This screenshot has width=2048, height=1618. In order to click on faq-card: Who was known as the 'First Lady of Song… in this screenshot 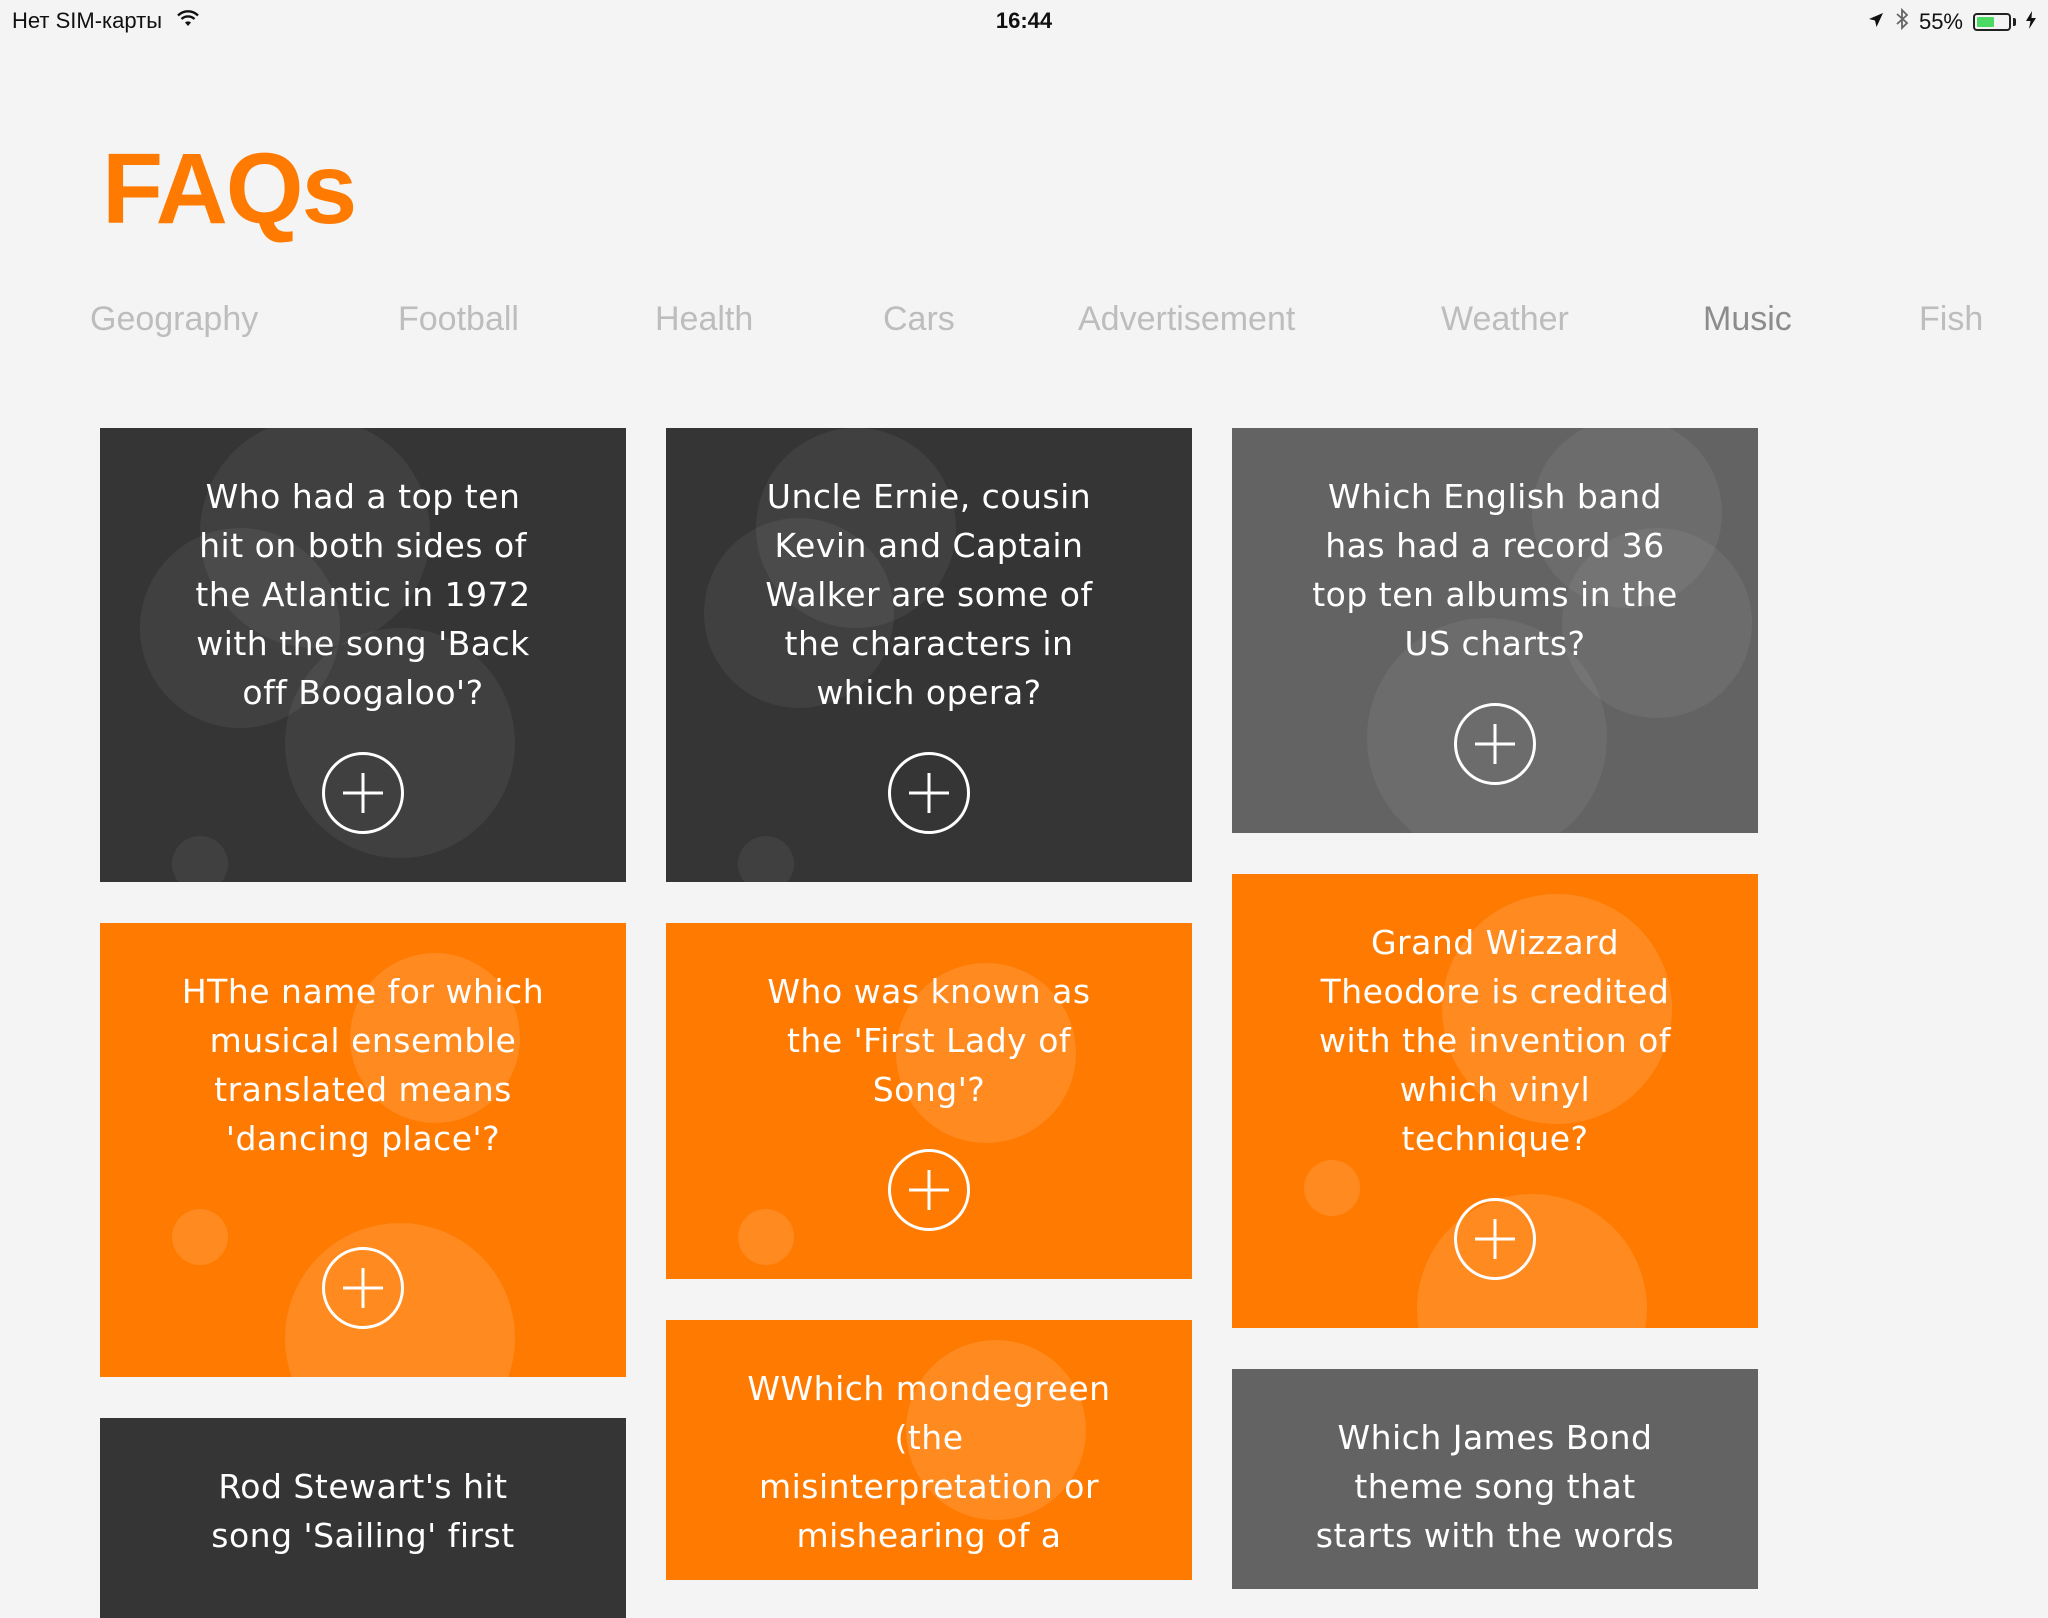, I will do `click(929, 1101)`.